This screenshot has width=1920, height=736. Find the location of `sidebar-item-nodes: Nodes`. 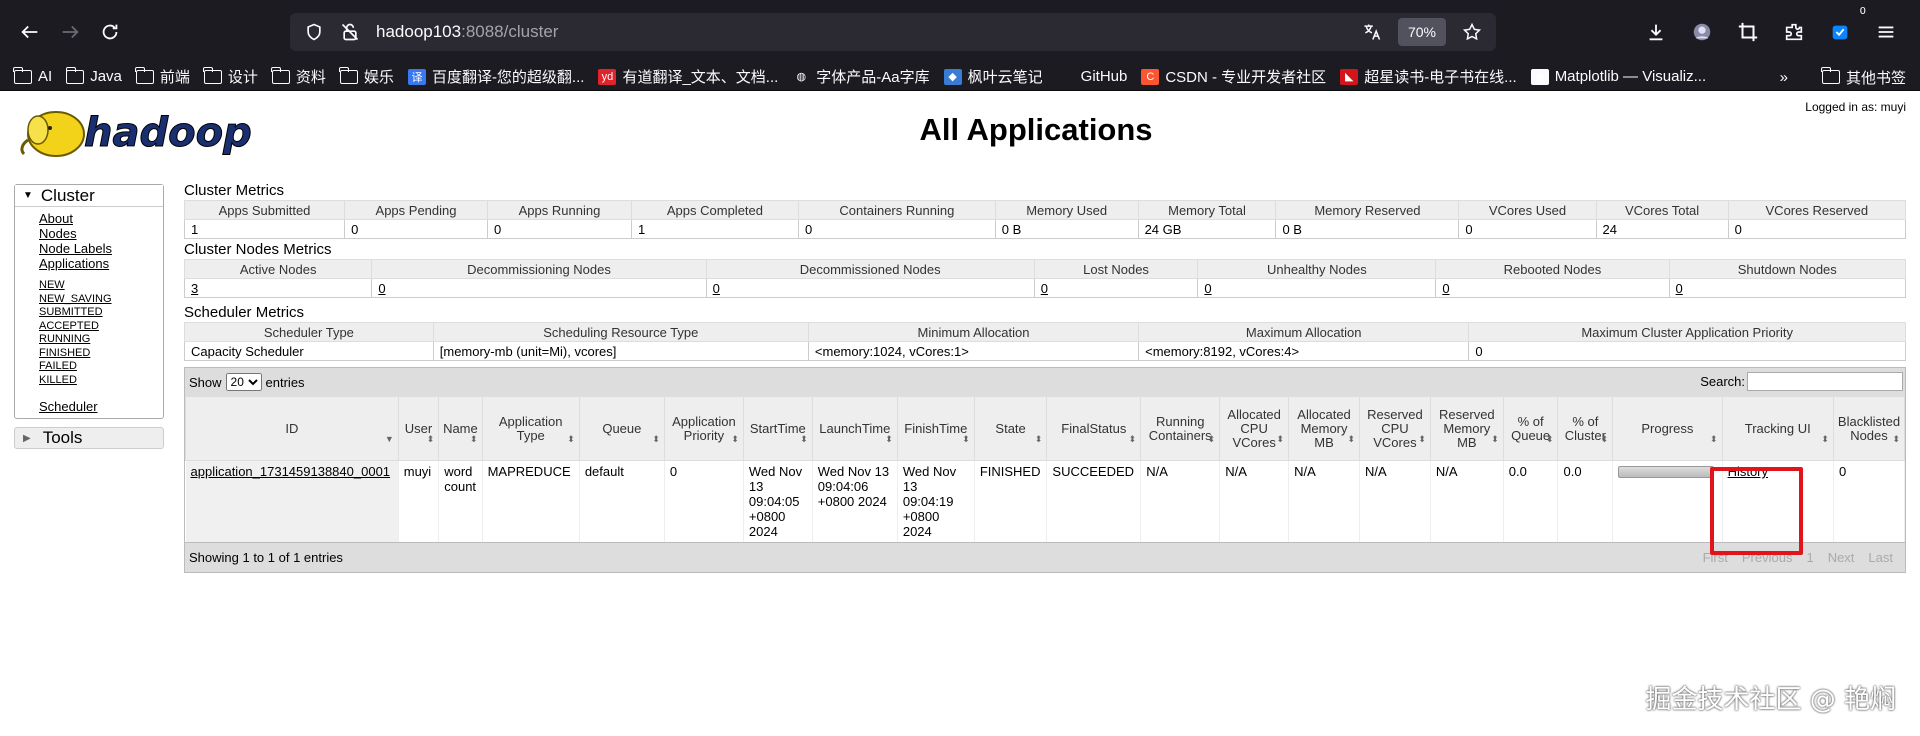

sidebar-item-nodes: Nodes is located at coordinates (101, 233).